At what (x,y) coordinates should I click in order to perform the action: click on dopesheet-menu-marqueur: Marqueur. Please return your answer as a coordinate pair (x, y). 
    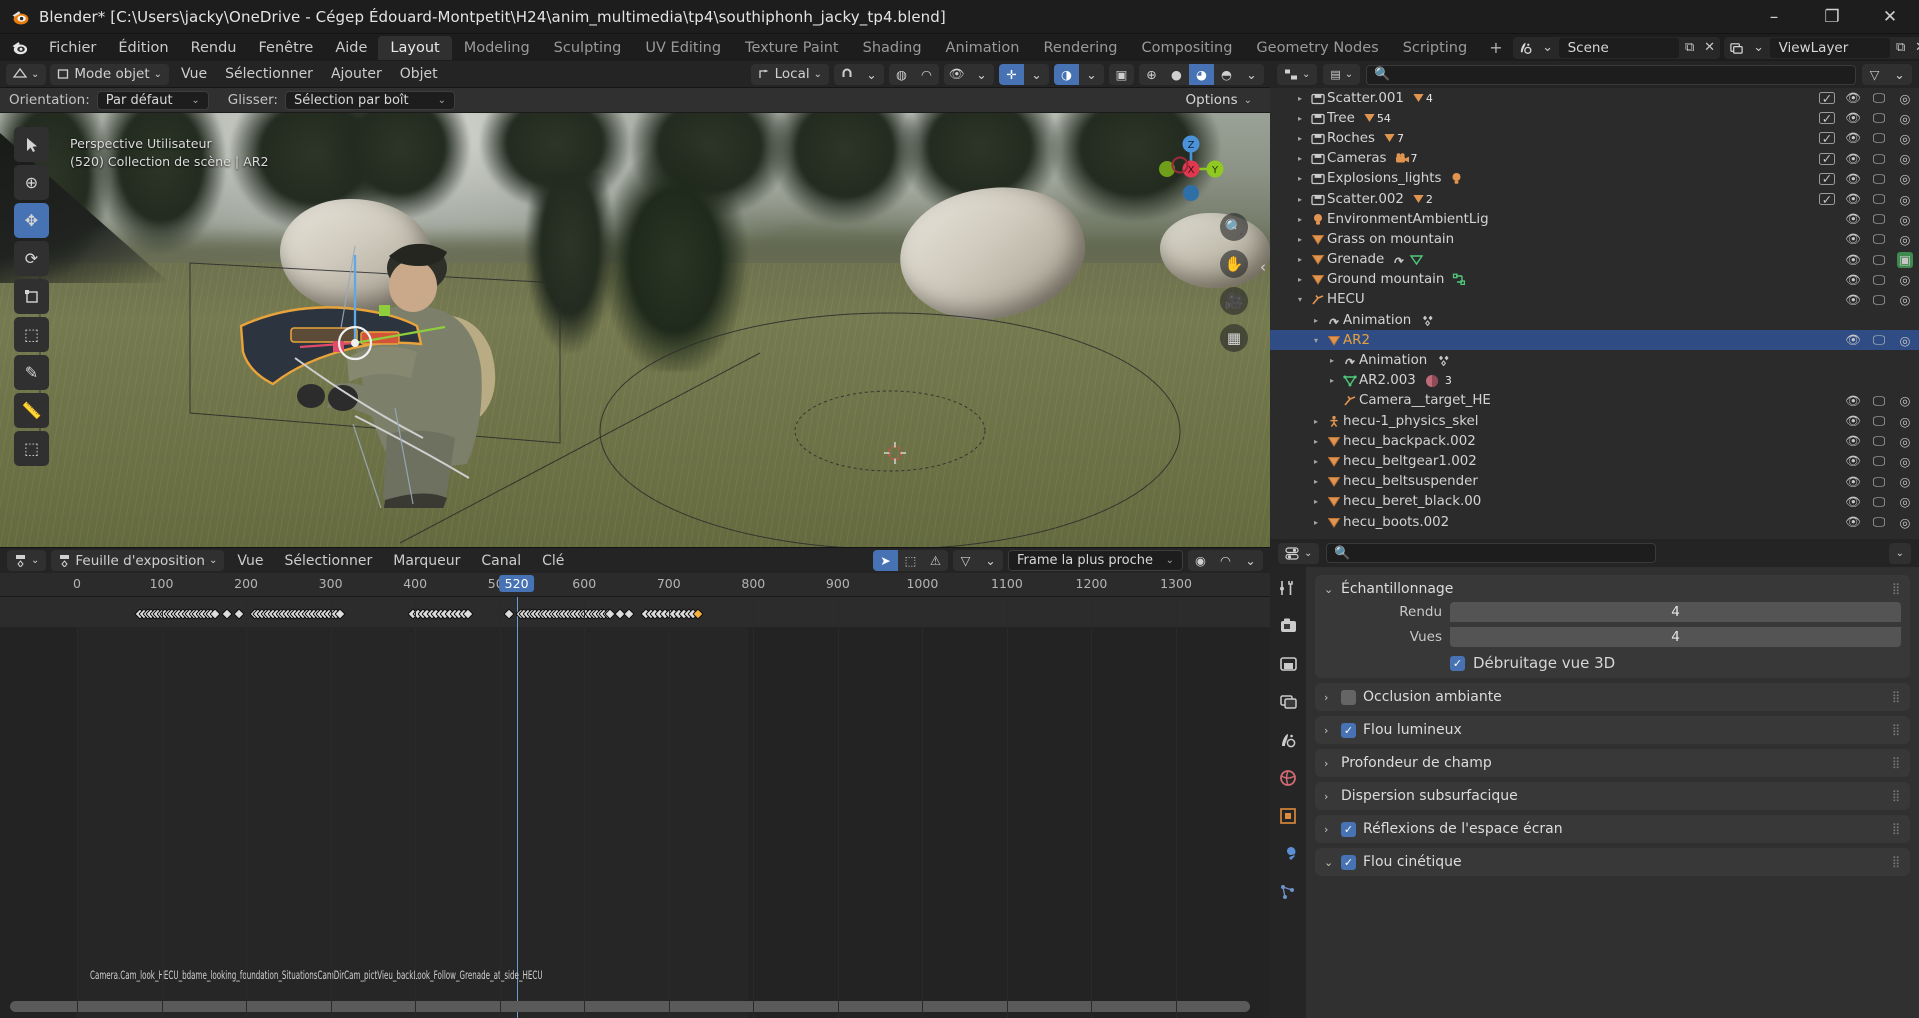
    Looking at the image, I should click on (426, 561).